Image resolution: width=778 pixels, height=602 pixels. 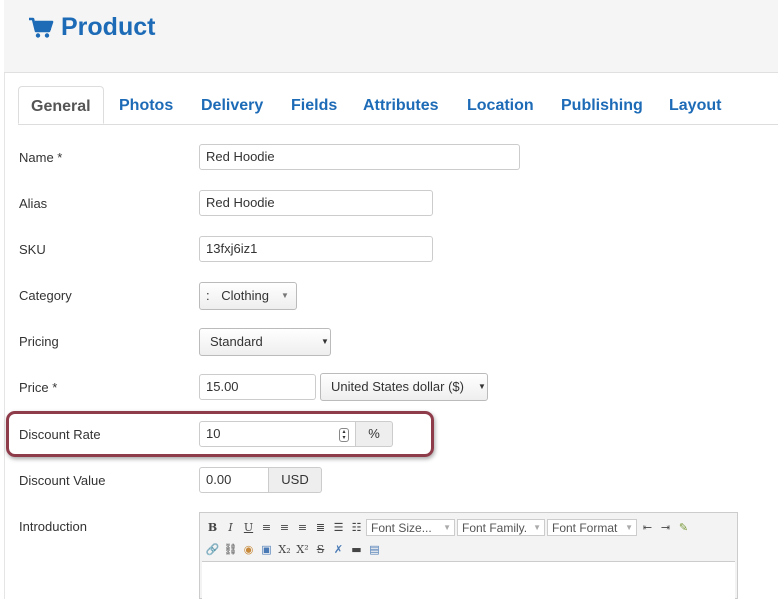 What do you see at coordinates (695, 105) in the screenshot?
I see `tab-layout: Layout` at bounding box center [695, 105].